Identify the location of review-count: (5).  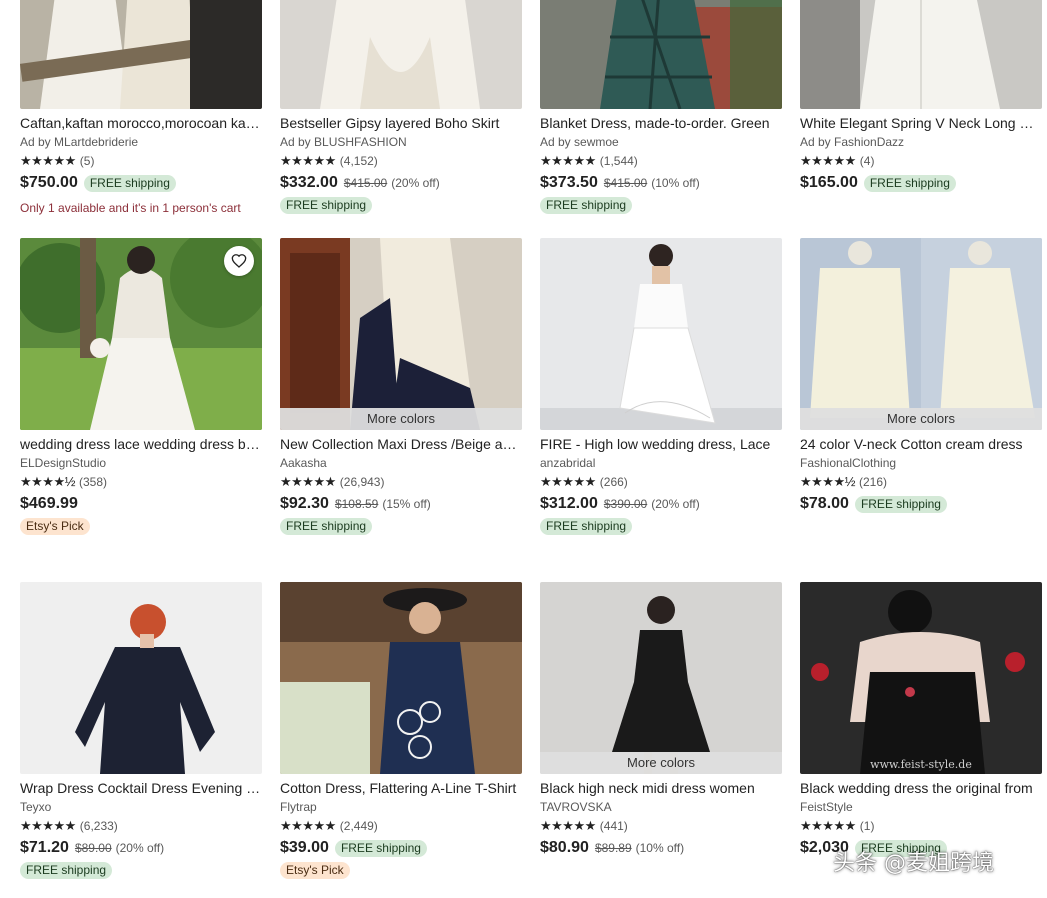
(87, 161).